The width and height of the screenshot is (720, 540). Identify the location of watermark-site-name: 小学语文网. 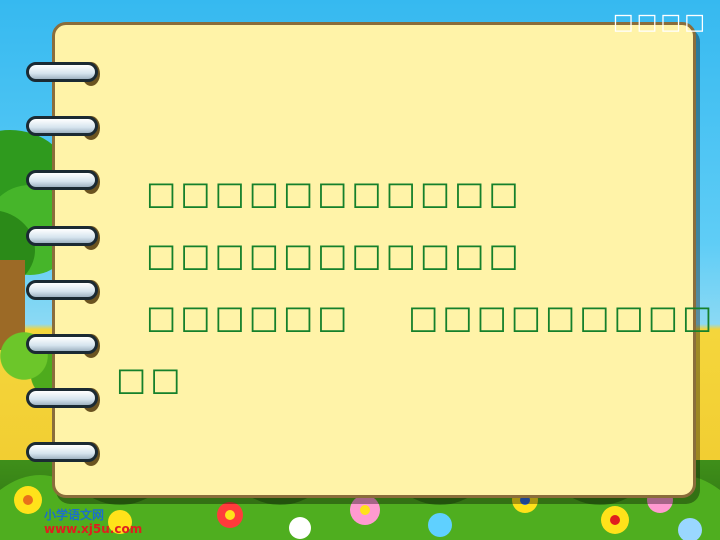
(74, 515).